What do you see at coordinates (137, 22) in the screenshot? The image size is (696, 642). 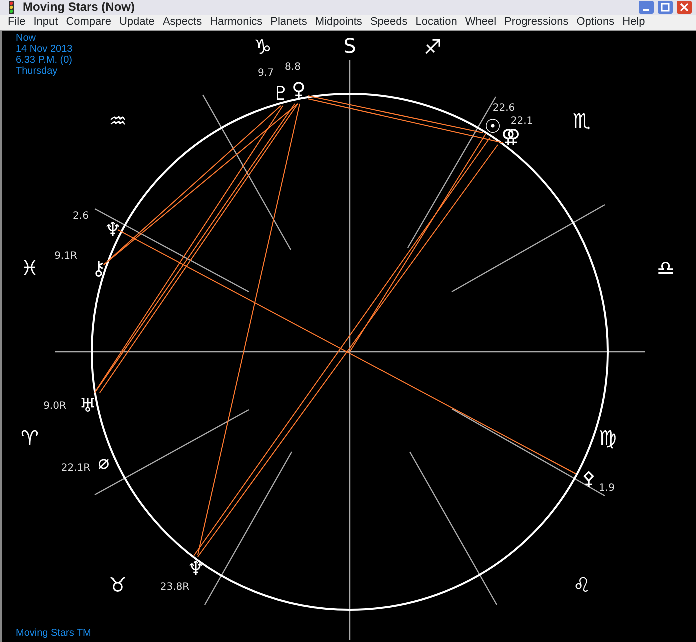 I see `menu-item: Update` at bounding box center [137, 22].